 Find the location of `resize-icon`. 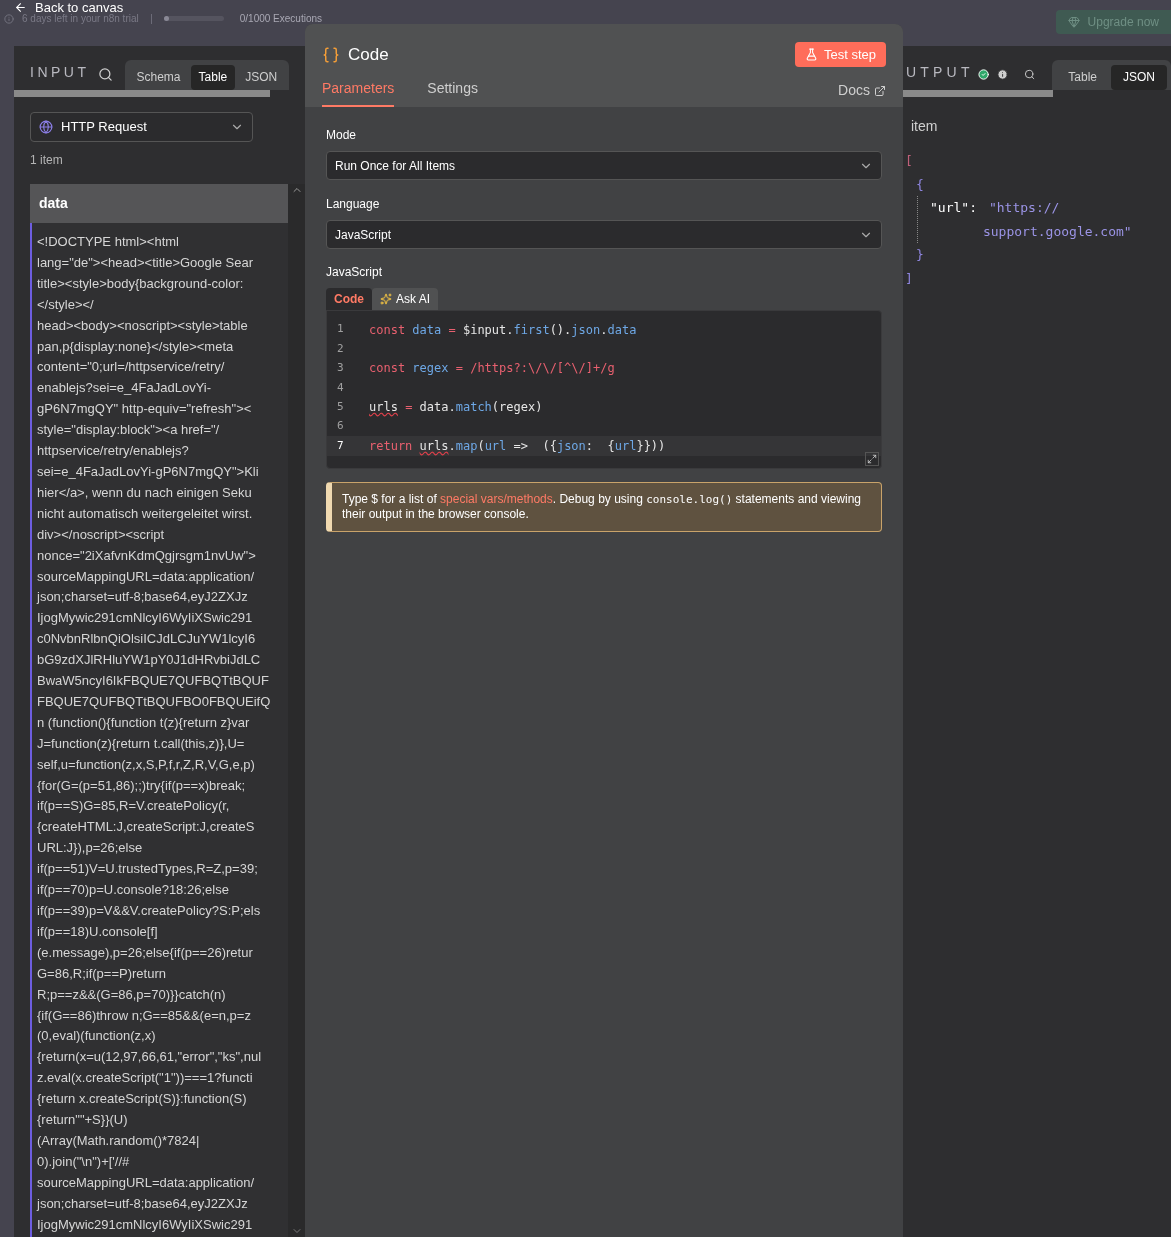

resize-icon is located at coordinates (872, 459).